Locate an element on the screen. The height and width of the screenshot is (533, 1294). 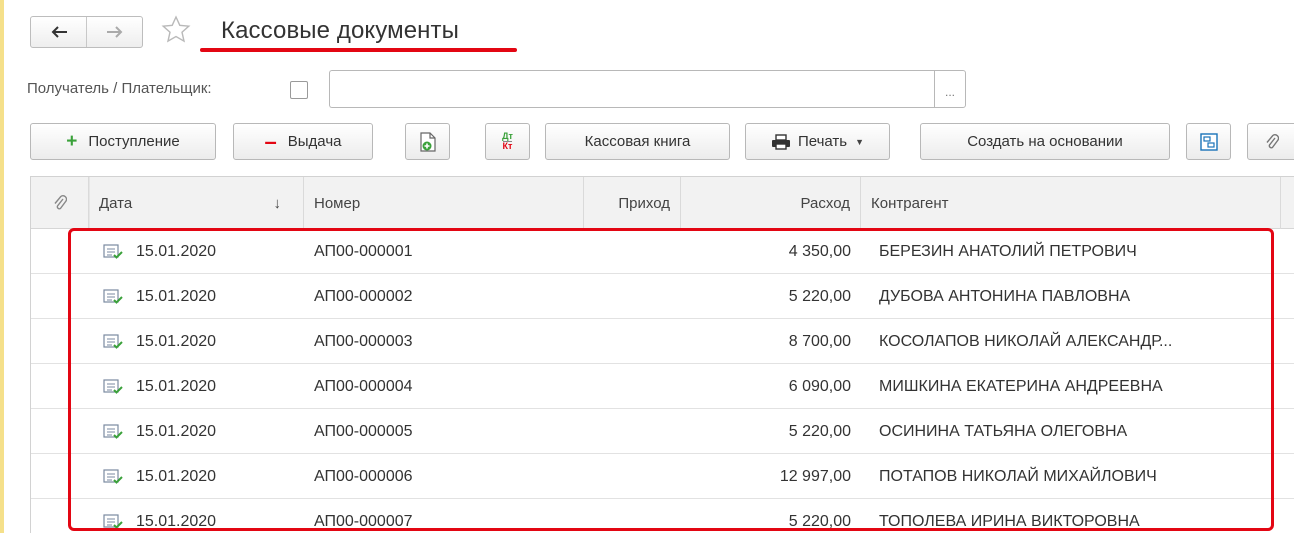
issue-button: – Выдача is located at coordinates (303, 141).